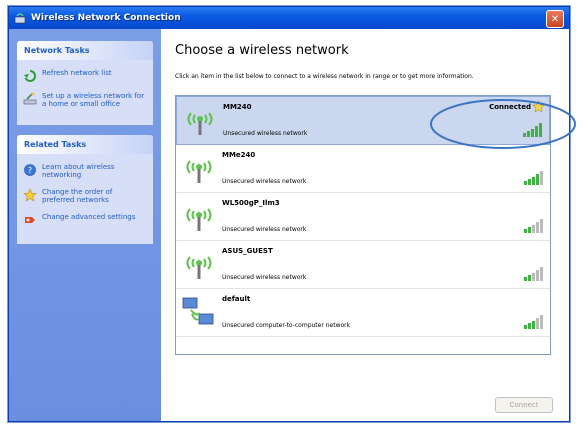 The height and width of the screenshot is (429, 584). What do you see at coordinates (30, 220) in the screenshot?
I see `settings-icon` at bounding box center [30, 220].